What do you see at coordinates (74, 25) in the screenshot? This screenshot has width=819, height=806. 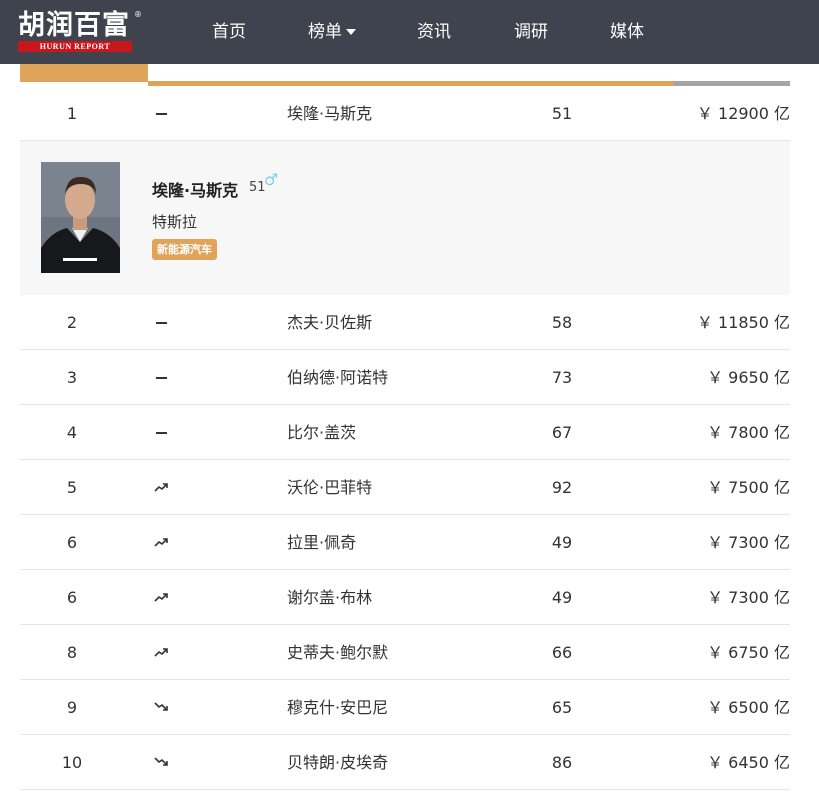 I see `logo-chinese-text: 胡润百富` at bounding box center [74, 25].